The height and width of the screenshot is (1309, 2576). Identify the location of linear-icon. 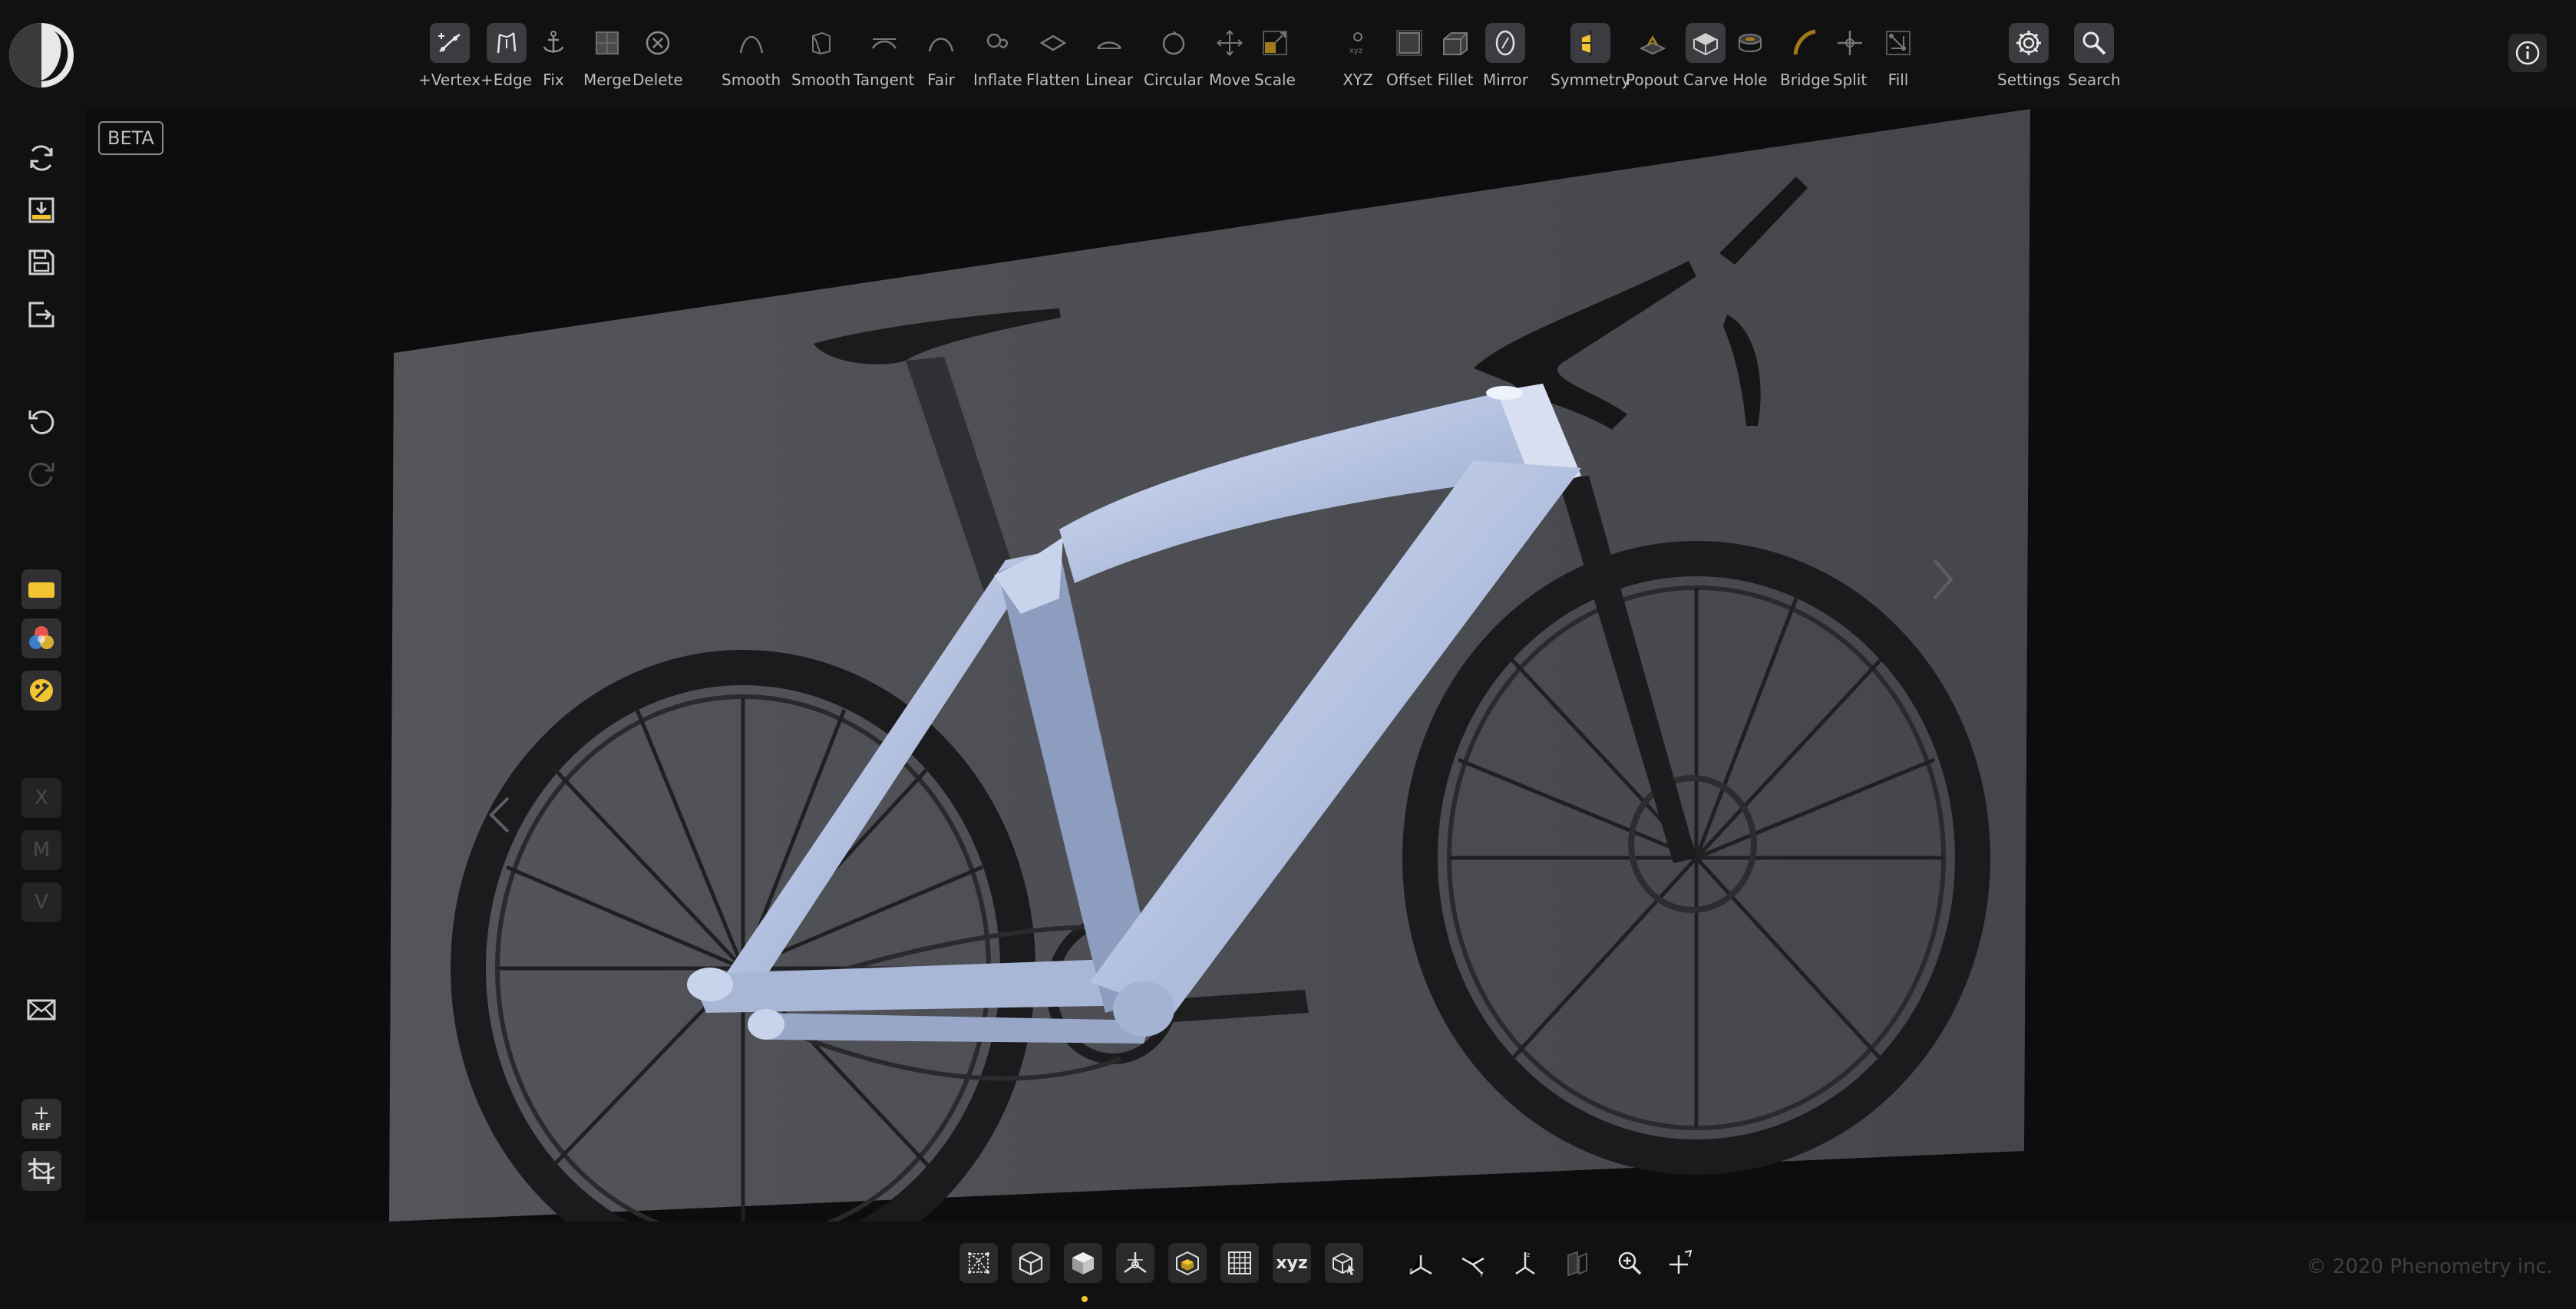
(1109, 45).